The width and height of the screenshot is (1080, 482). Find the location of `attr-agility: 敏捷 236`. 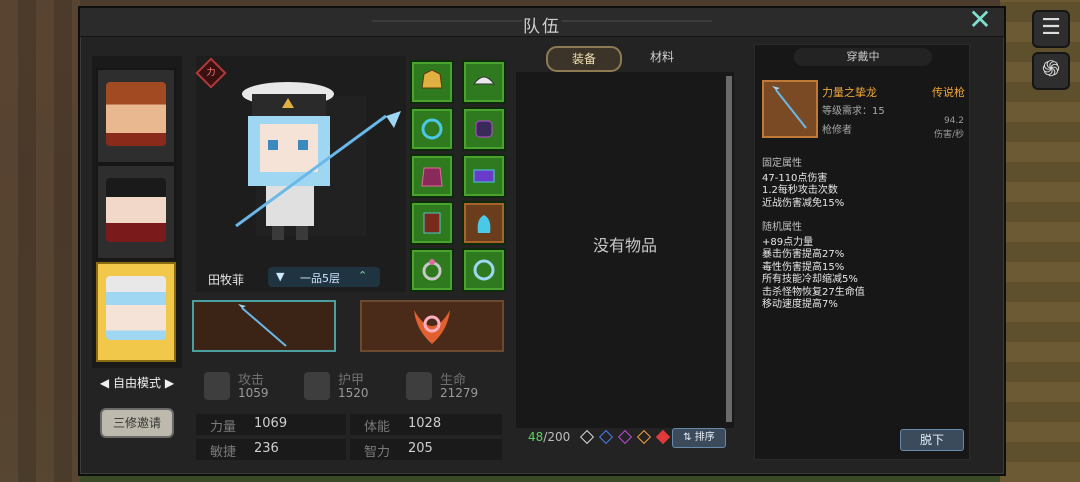

attr-agility: 敏捷 236 is located at coordinates (271, 449).